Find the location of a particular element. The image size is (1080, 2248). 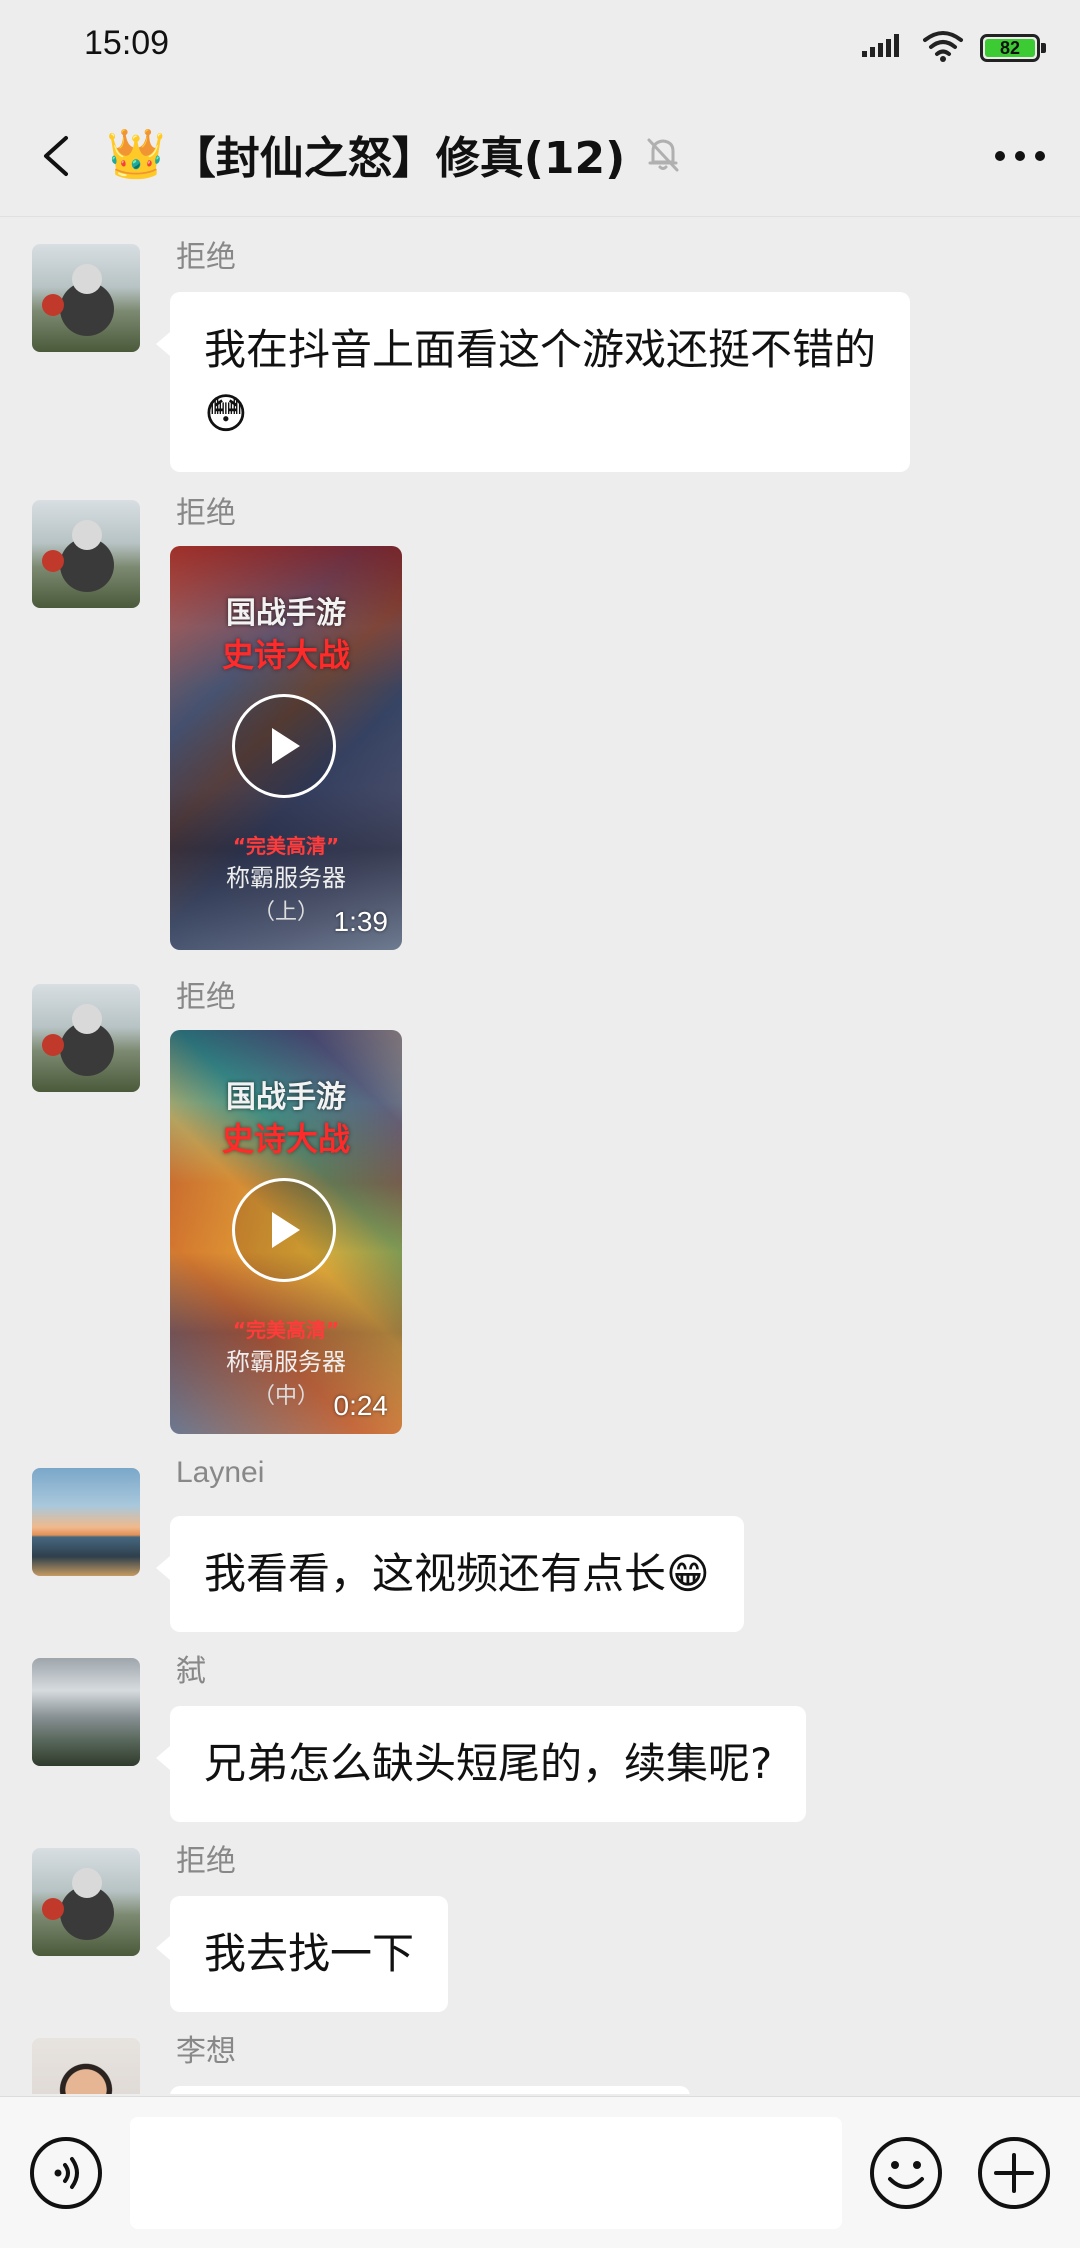

battery-icon: 82 is located at coordinates (1013, 48).